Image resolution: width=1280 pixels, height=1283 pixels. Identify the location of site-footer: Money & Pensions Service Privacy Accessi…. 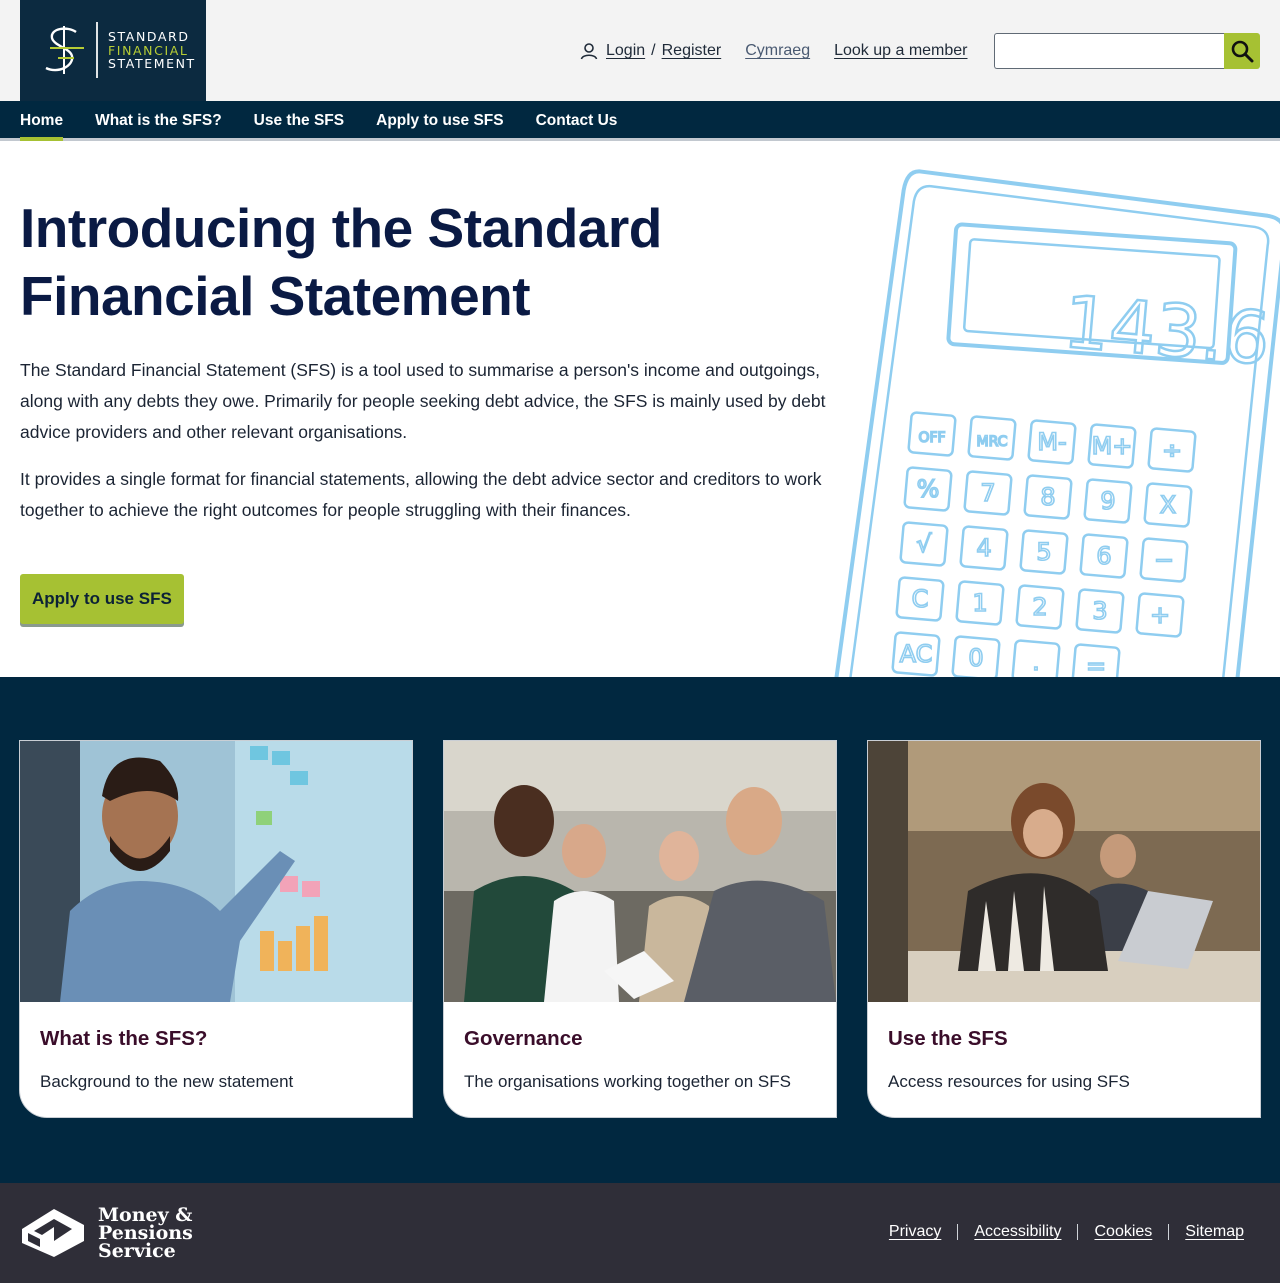
(640, 1233).